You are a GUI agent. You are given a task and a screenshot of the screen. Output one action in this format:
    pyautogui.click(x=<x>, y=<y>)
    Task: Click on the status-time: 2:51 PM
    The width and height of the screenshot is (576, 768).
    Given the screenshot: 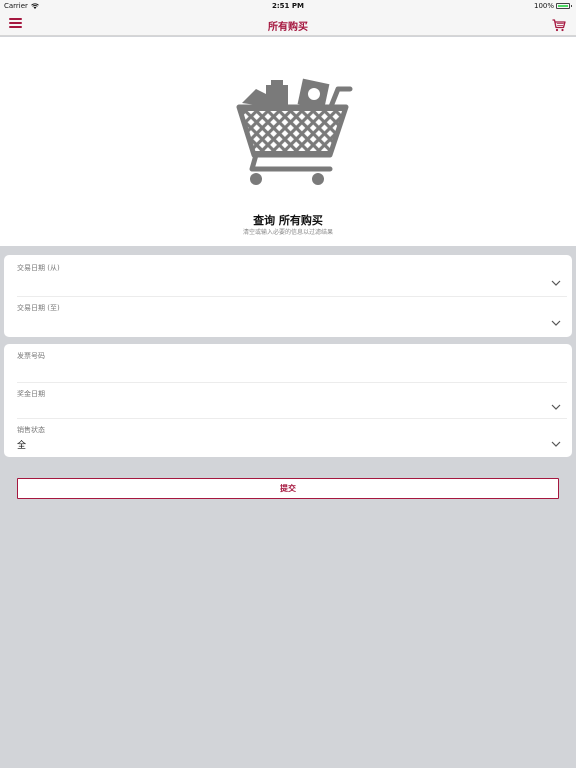 What is the action you would take?
    pyautogui.click(x=288, y=6)
    